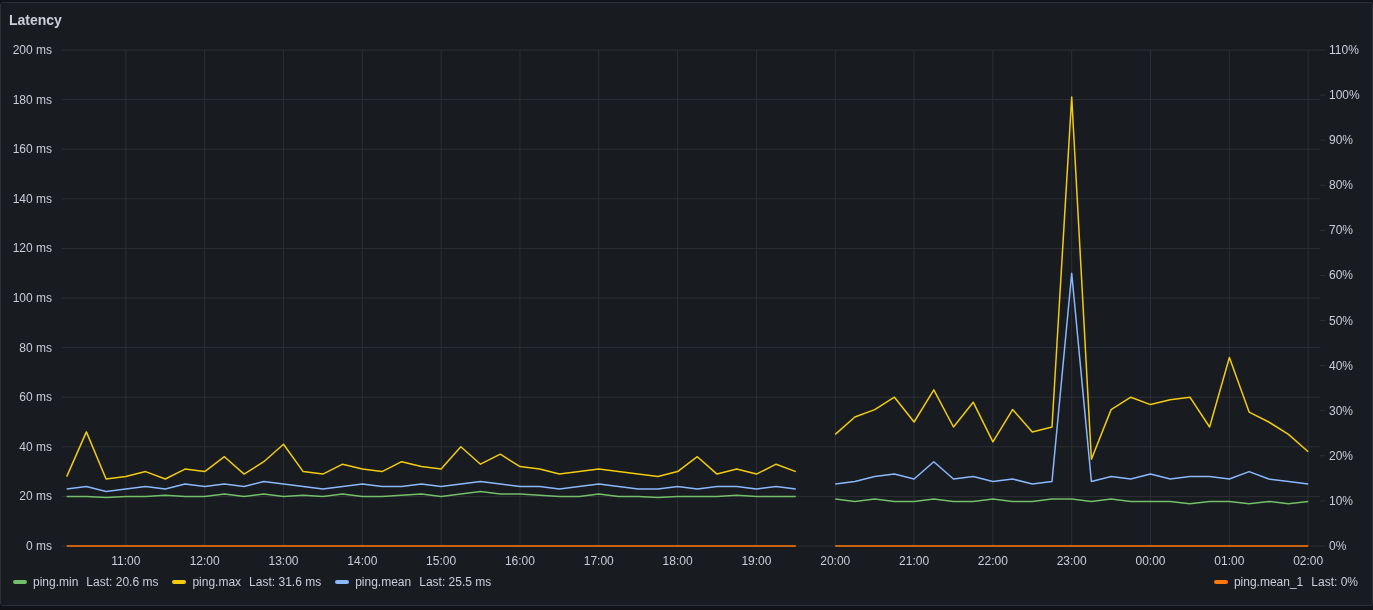 This screenshot has height=610, width=1373. What do you see at coordinates (1071, 561) in the screenshot?
I see `x-axis-label: 23:00` at bounding box center [1071, 561].